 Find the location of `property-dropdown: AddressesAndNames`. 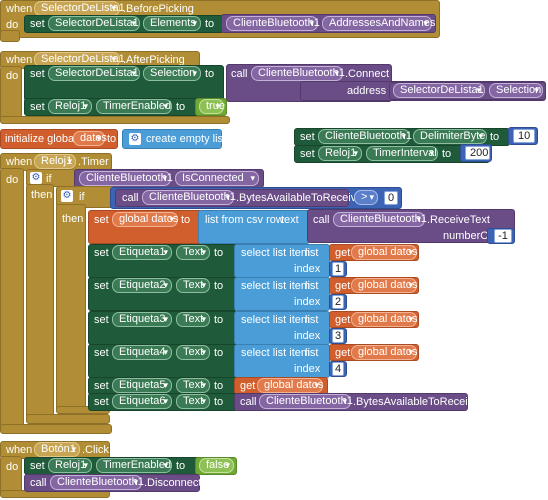

property-dropdown: AddressesAndNames is located at coordinates (378, 23).